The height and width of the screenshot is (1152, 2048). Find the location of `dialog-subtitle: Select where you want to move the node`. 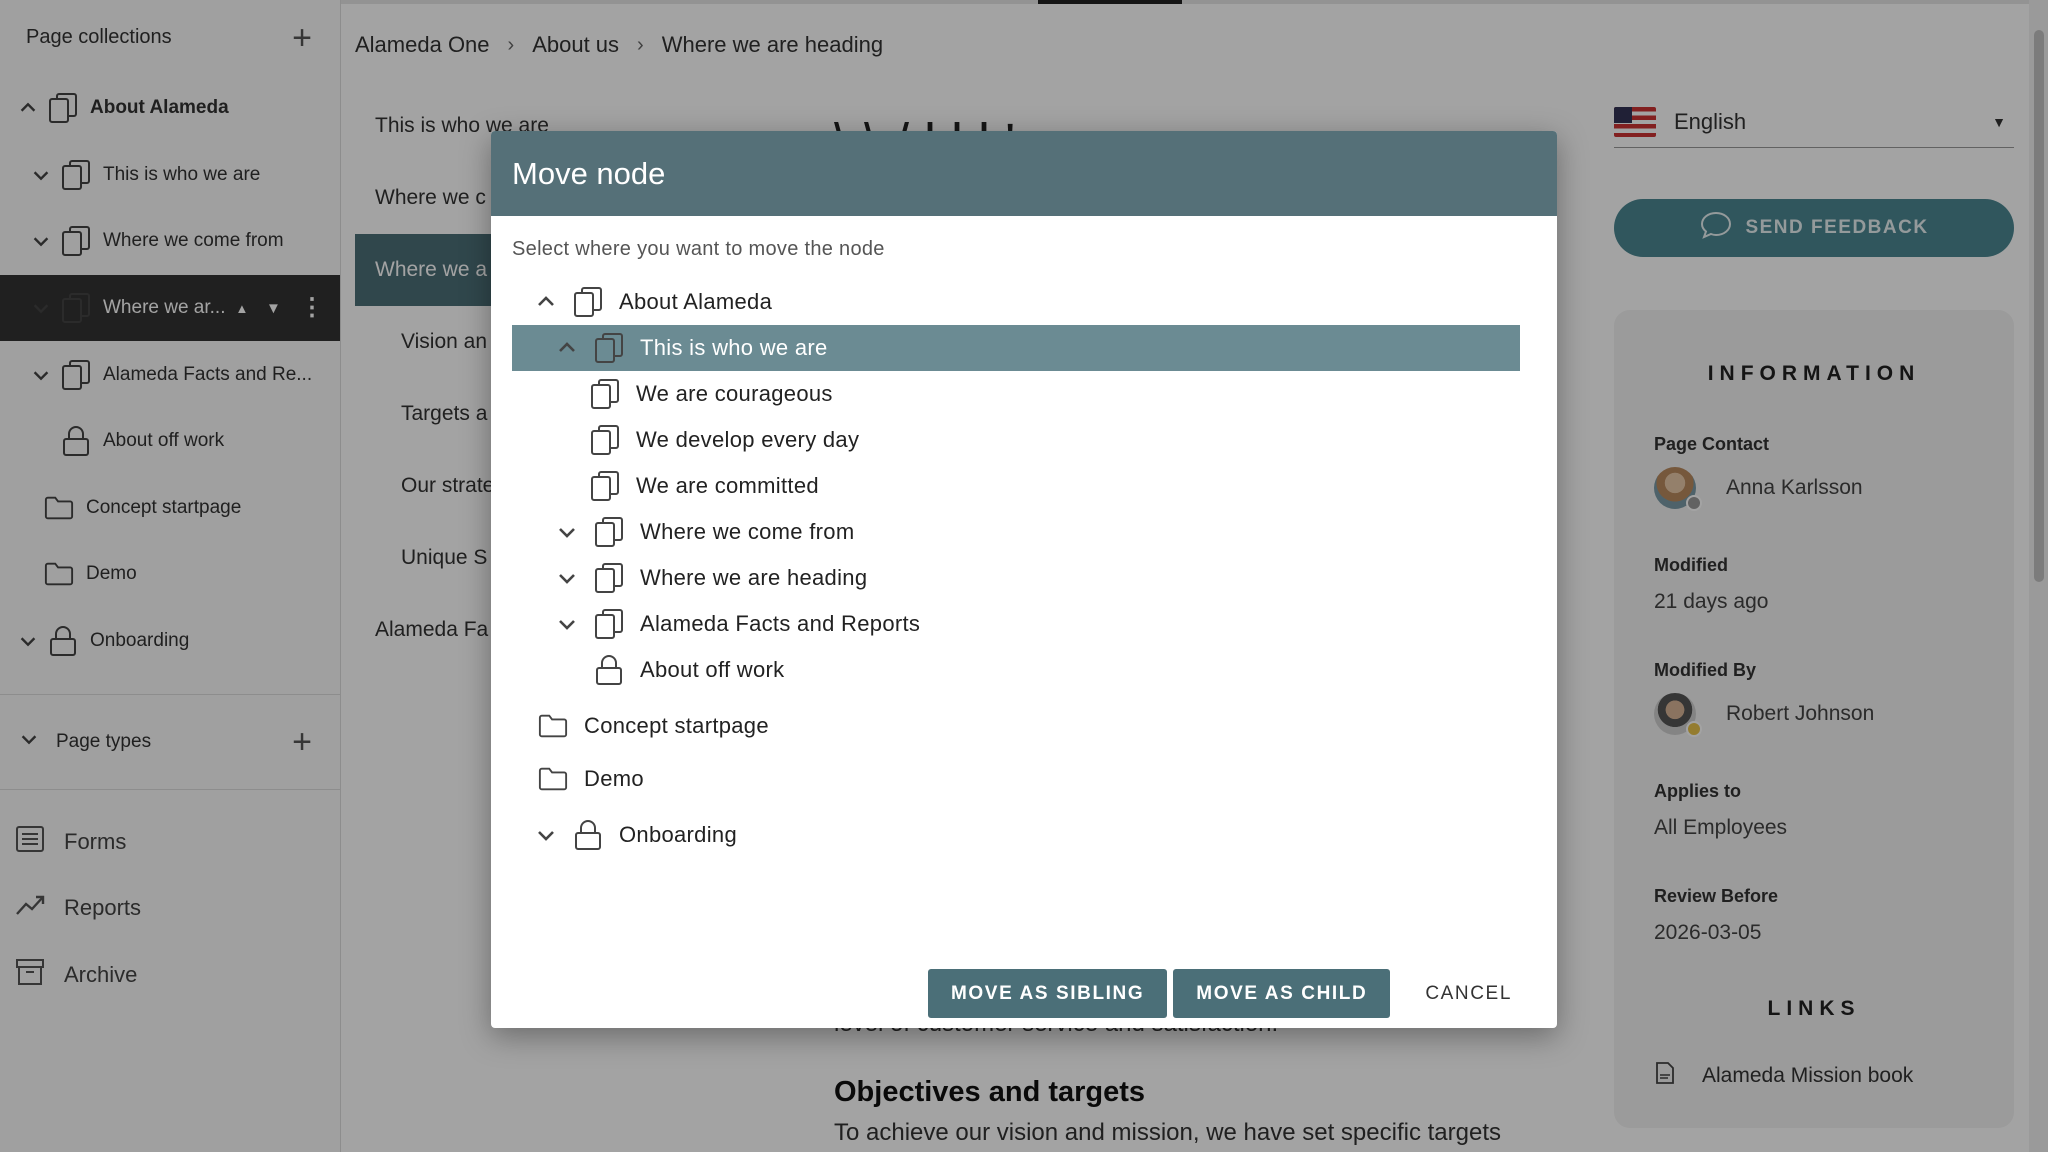

dialog-subtitle: Select where you want to move the node is located at coordinates (698, 249).